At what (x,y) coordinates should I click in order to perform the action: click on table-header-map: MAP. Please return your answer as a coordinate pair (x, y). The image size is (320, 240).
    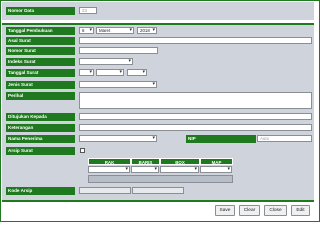
    Looking at the image, I should click on (216, 161).